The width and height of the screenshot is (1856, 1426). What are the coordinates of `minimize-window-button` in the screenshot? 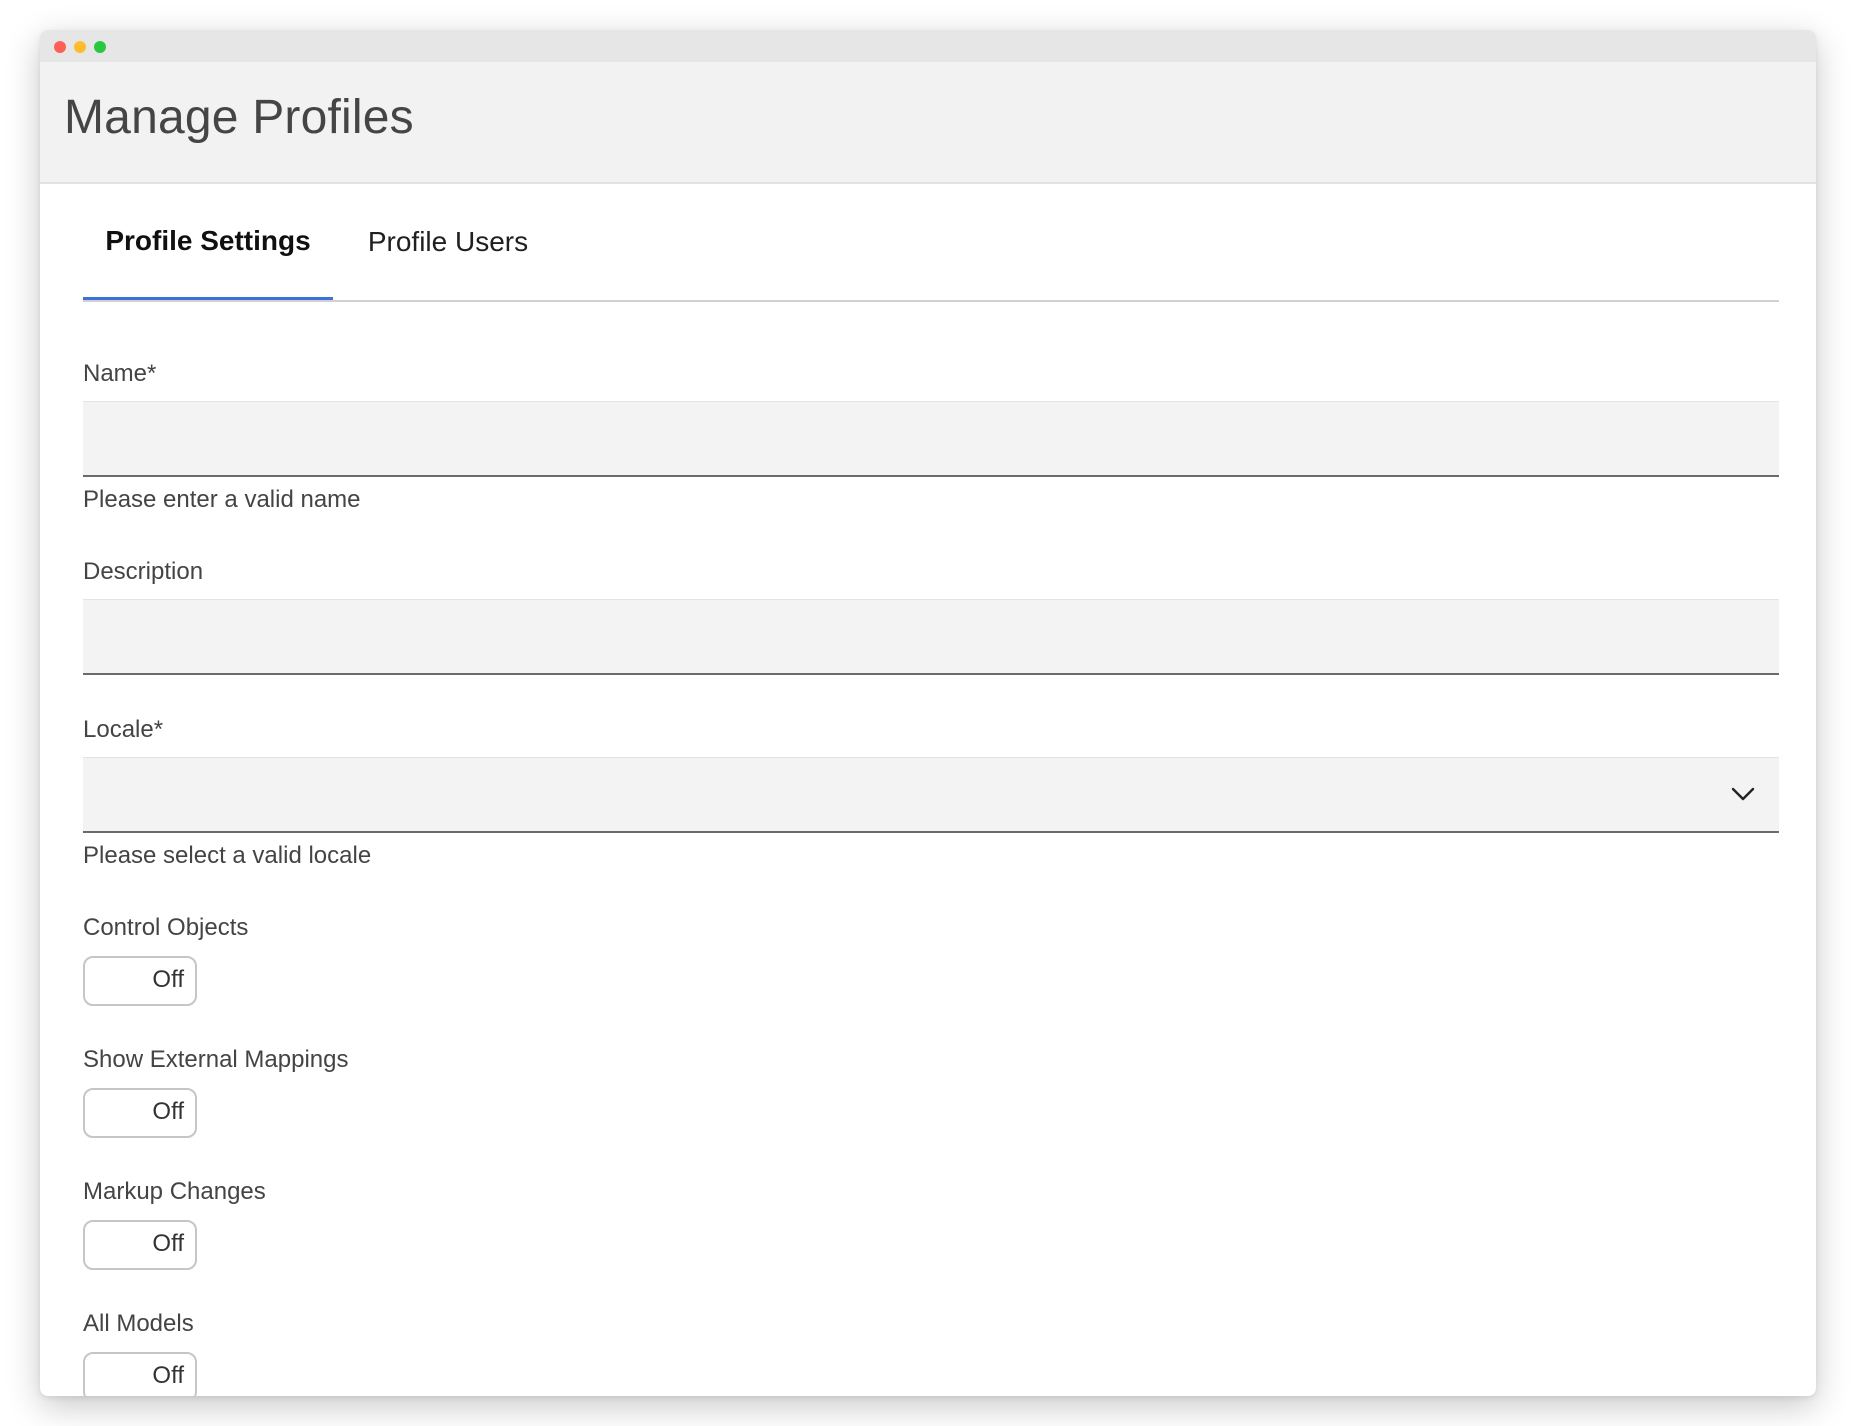 It's located at (80, 47).